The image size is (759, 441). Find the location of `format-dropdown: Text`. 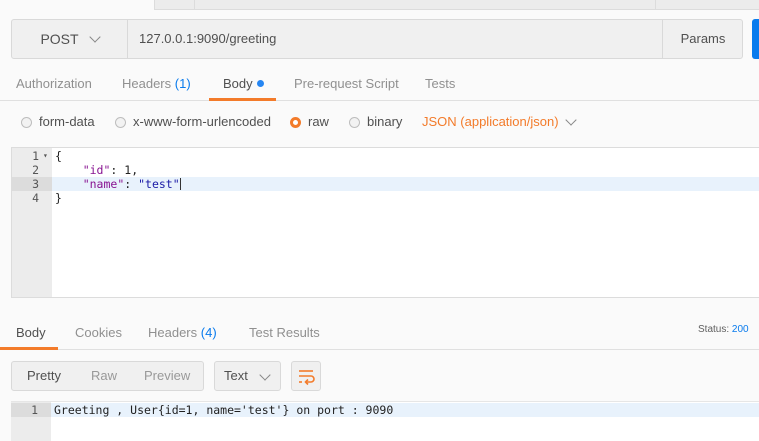

format-dropdown: Text is located at coordinates (247, 376).